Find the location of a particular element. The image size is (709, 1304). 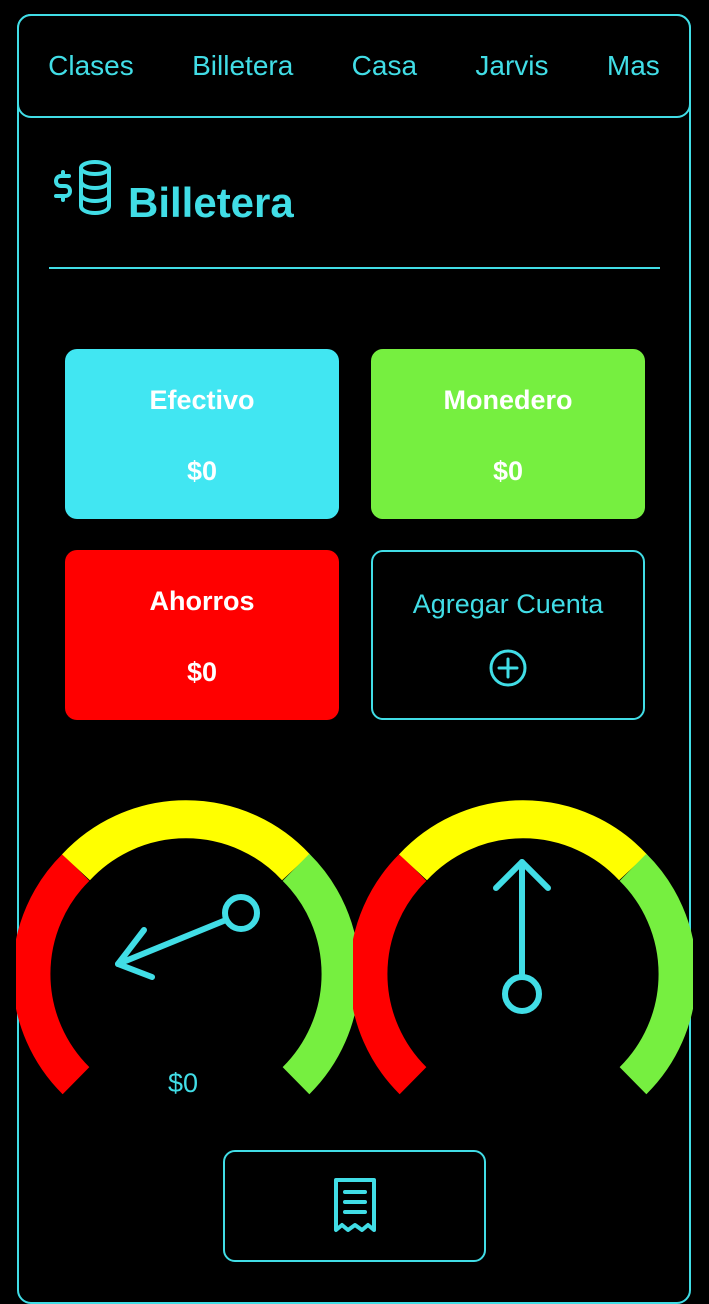

receipt-button is located at coordinates (354, 1206).